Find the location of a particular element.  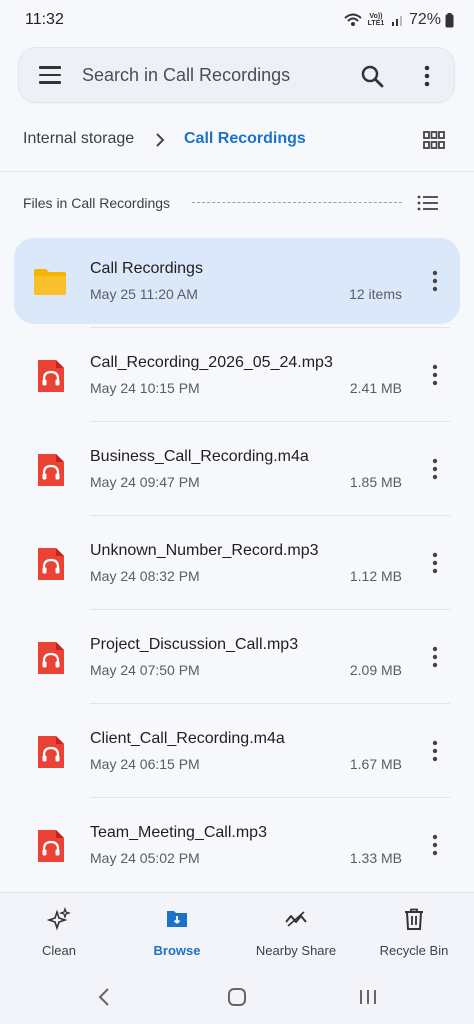

status-icons: Vo)) LTE1 72% is located at coordinates (399, 20).